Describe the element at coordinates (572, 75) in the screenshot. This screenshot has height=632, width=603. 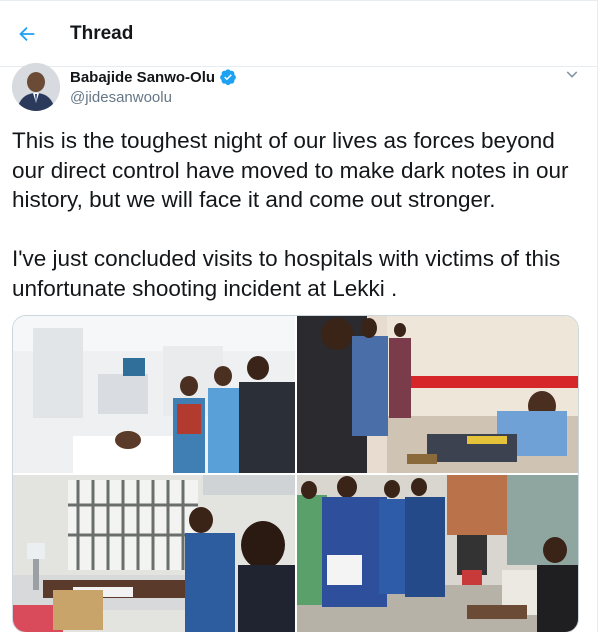
I see `chevron-down-icon` at that location.